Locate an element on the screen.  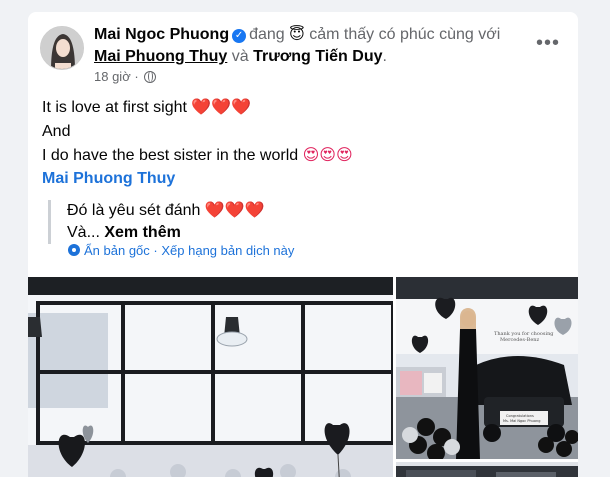
heart-eyes-icon: 😍😍😍 is located at coordinates (327, 155).